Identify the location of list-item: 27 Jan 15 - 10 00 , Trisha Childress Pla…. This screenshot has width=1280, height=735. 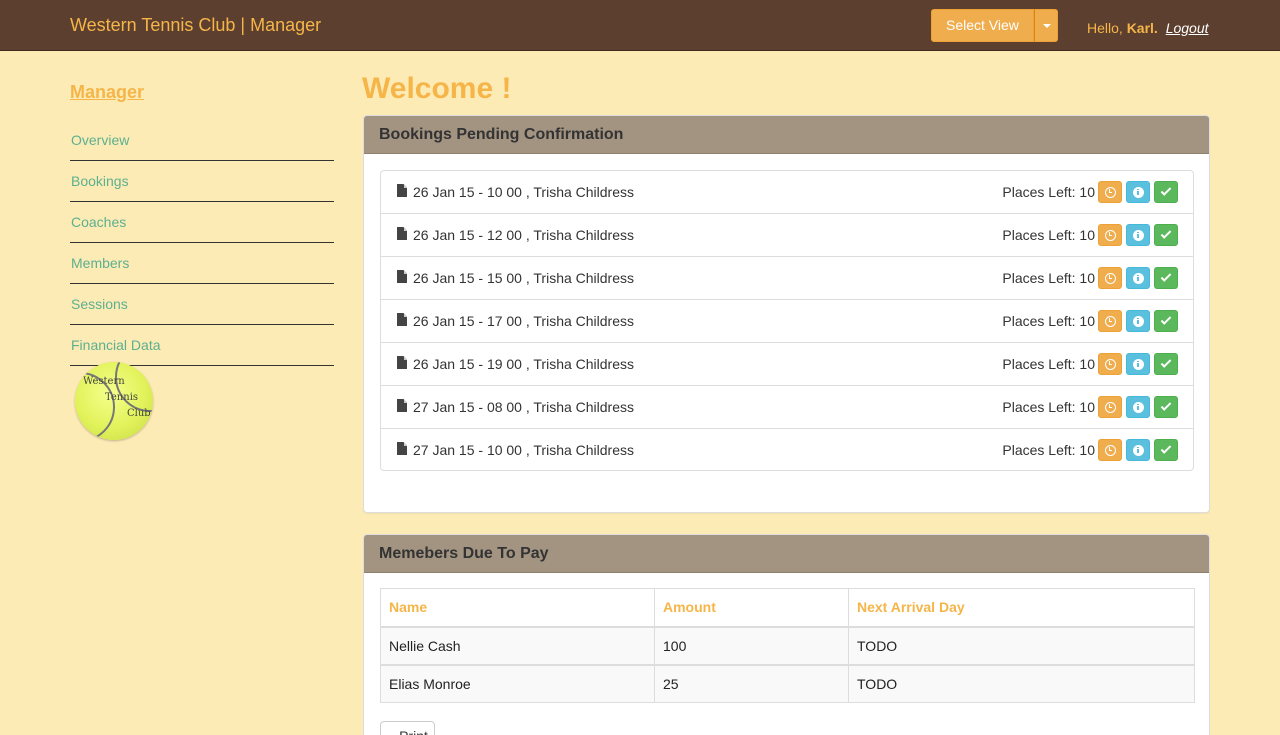
(787, 449).